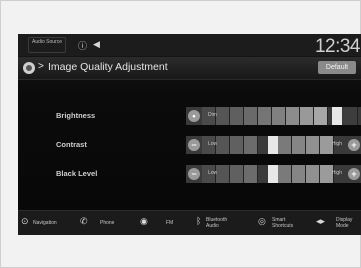 Image resolution: width=361 pixels, height=268 pixels. I want to click on info-icon: ⓘ, so click(83, 46).